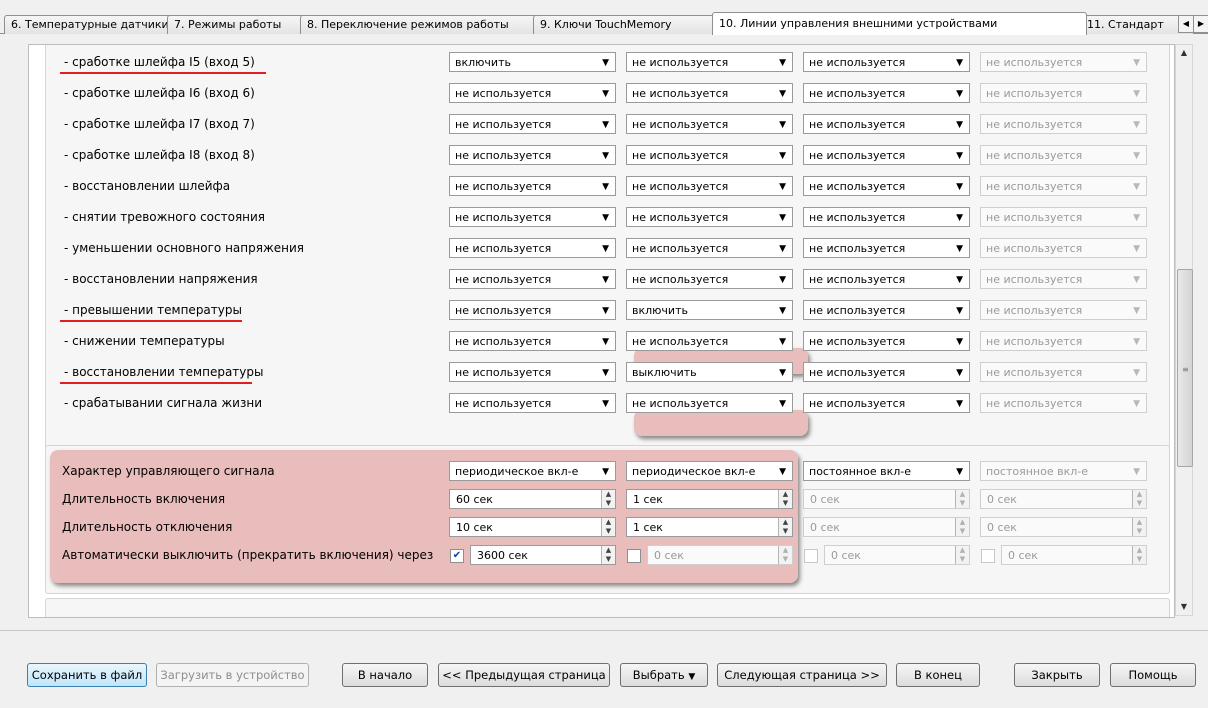 The width and height of the screenshot is (1208, 708). What do you see at coordinates (87, 675) in the screenshot?
I see `save-to-file-button: Сохранить в файл` at bounding box center [87, 675].